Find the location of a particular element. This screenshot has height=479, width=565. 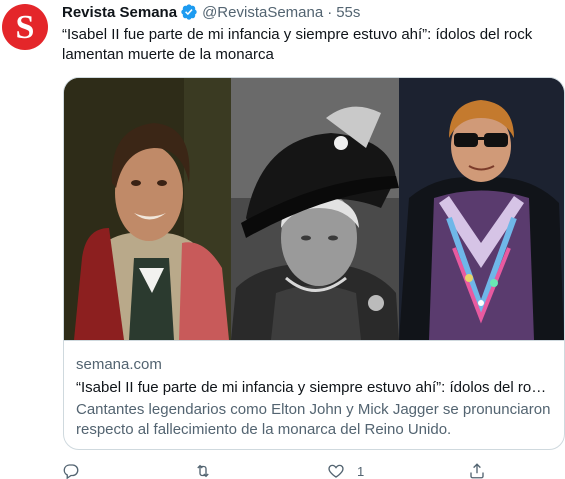

like-count: 1 is located at coordinates (361, 471).